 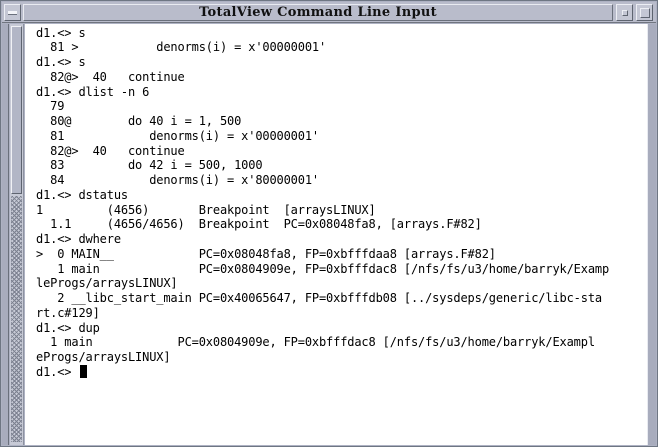 What do you see at coordinates (68, 313) in the screenshot?
I see `terminal-line: rt.c#129]` at bounding box center [68, 313].